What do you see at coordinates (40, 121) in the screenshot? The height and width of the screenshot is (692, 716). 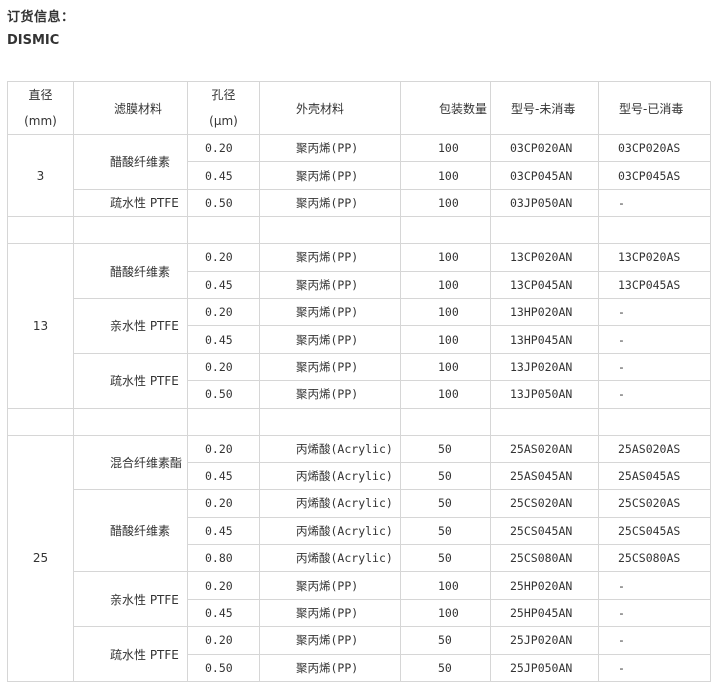 I see `diameter-header-line2: (mm)` at bounding box center [40, 121].